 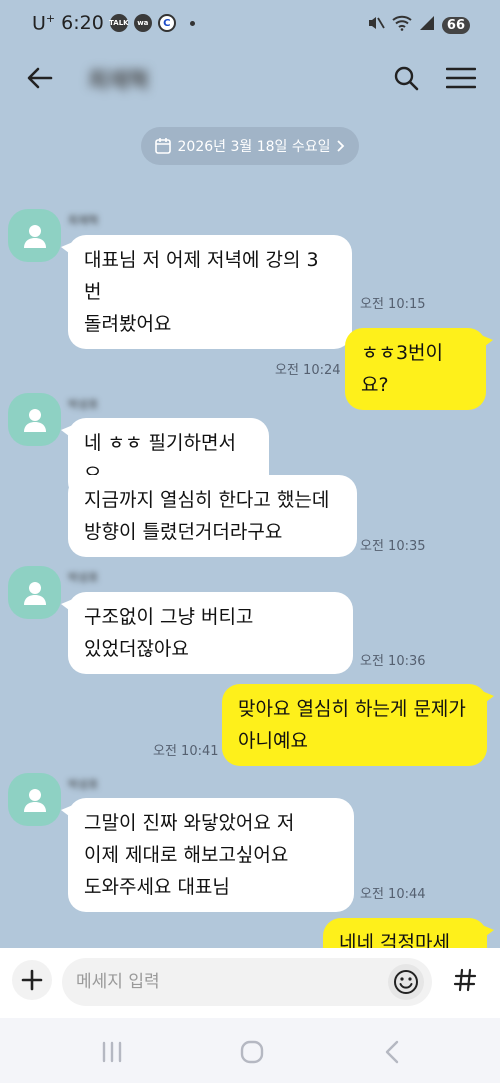 I want to click on message-bubble: 구조없이 그냥 버티고 있었더잖아요, so click(x=207, y=633).